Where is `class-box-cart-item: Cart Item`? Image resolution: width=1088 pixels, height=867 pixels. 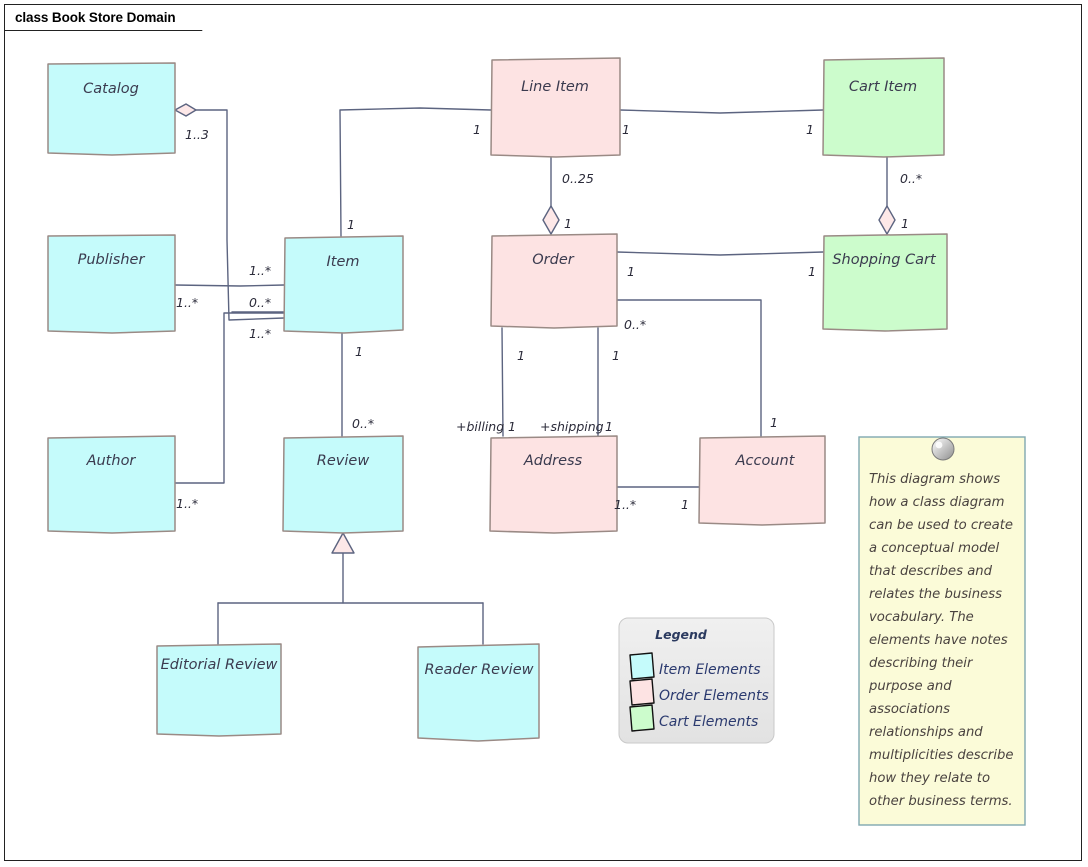 class-box-cart-item: Cart Item is located at coordinates (883, 107).